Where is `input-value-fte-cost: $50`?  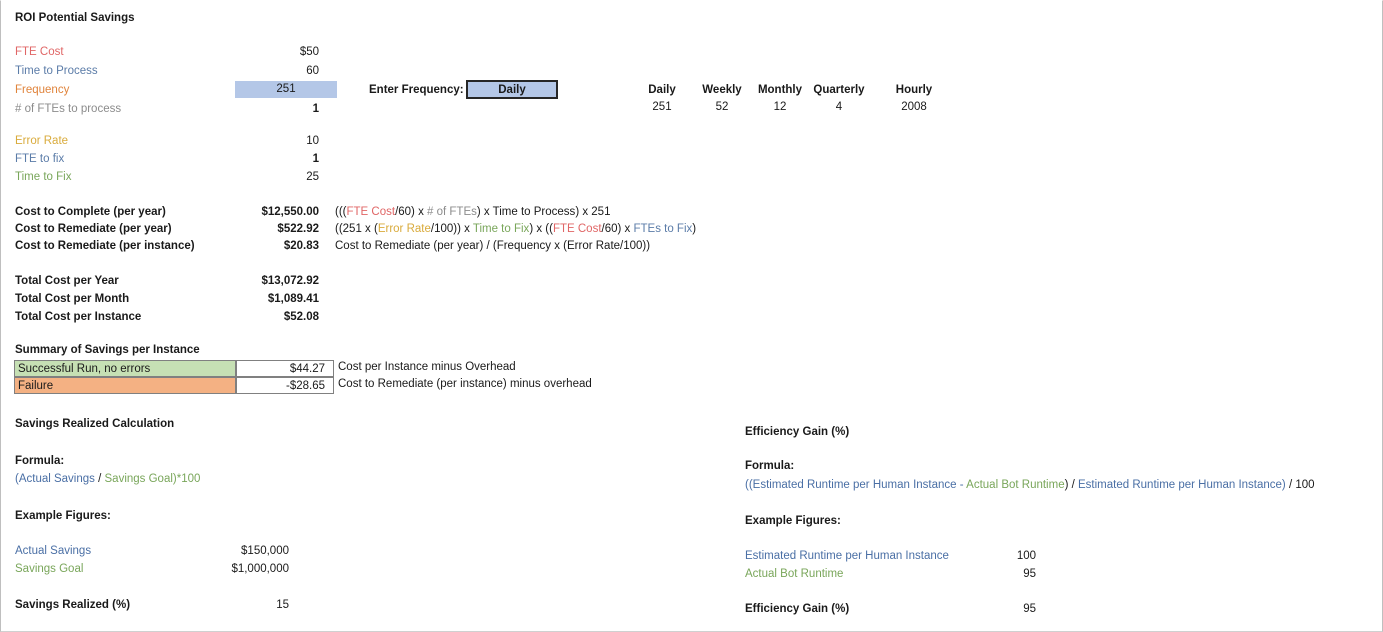
input-value-fte-cost: $50 is located at coordinates (259, 52).